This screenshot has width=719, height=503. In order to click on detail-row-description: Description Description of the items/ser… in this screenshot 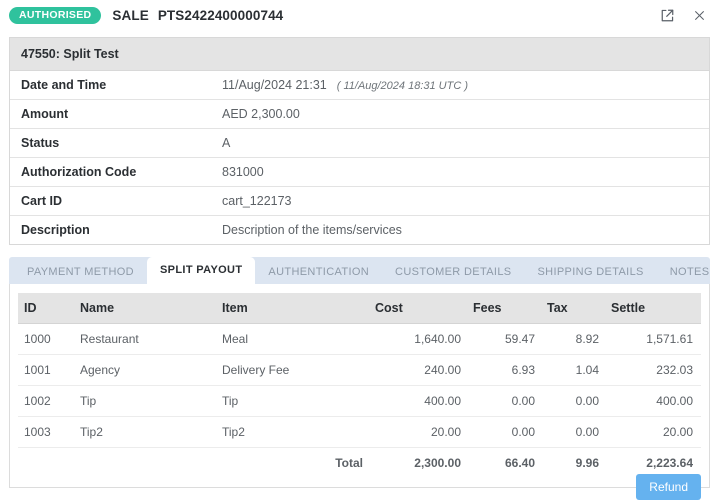, I will do `click(359, 230)`.